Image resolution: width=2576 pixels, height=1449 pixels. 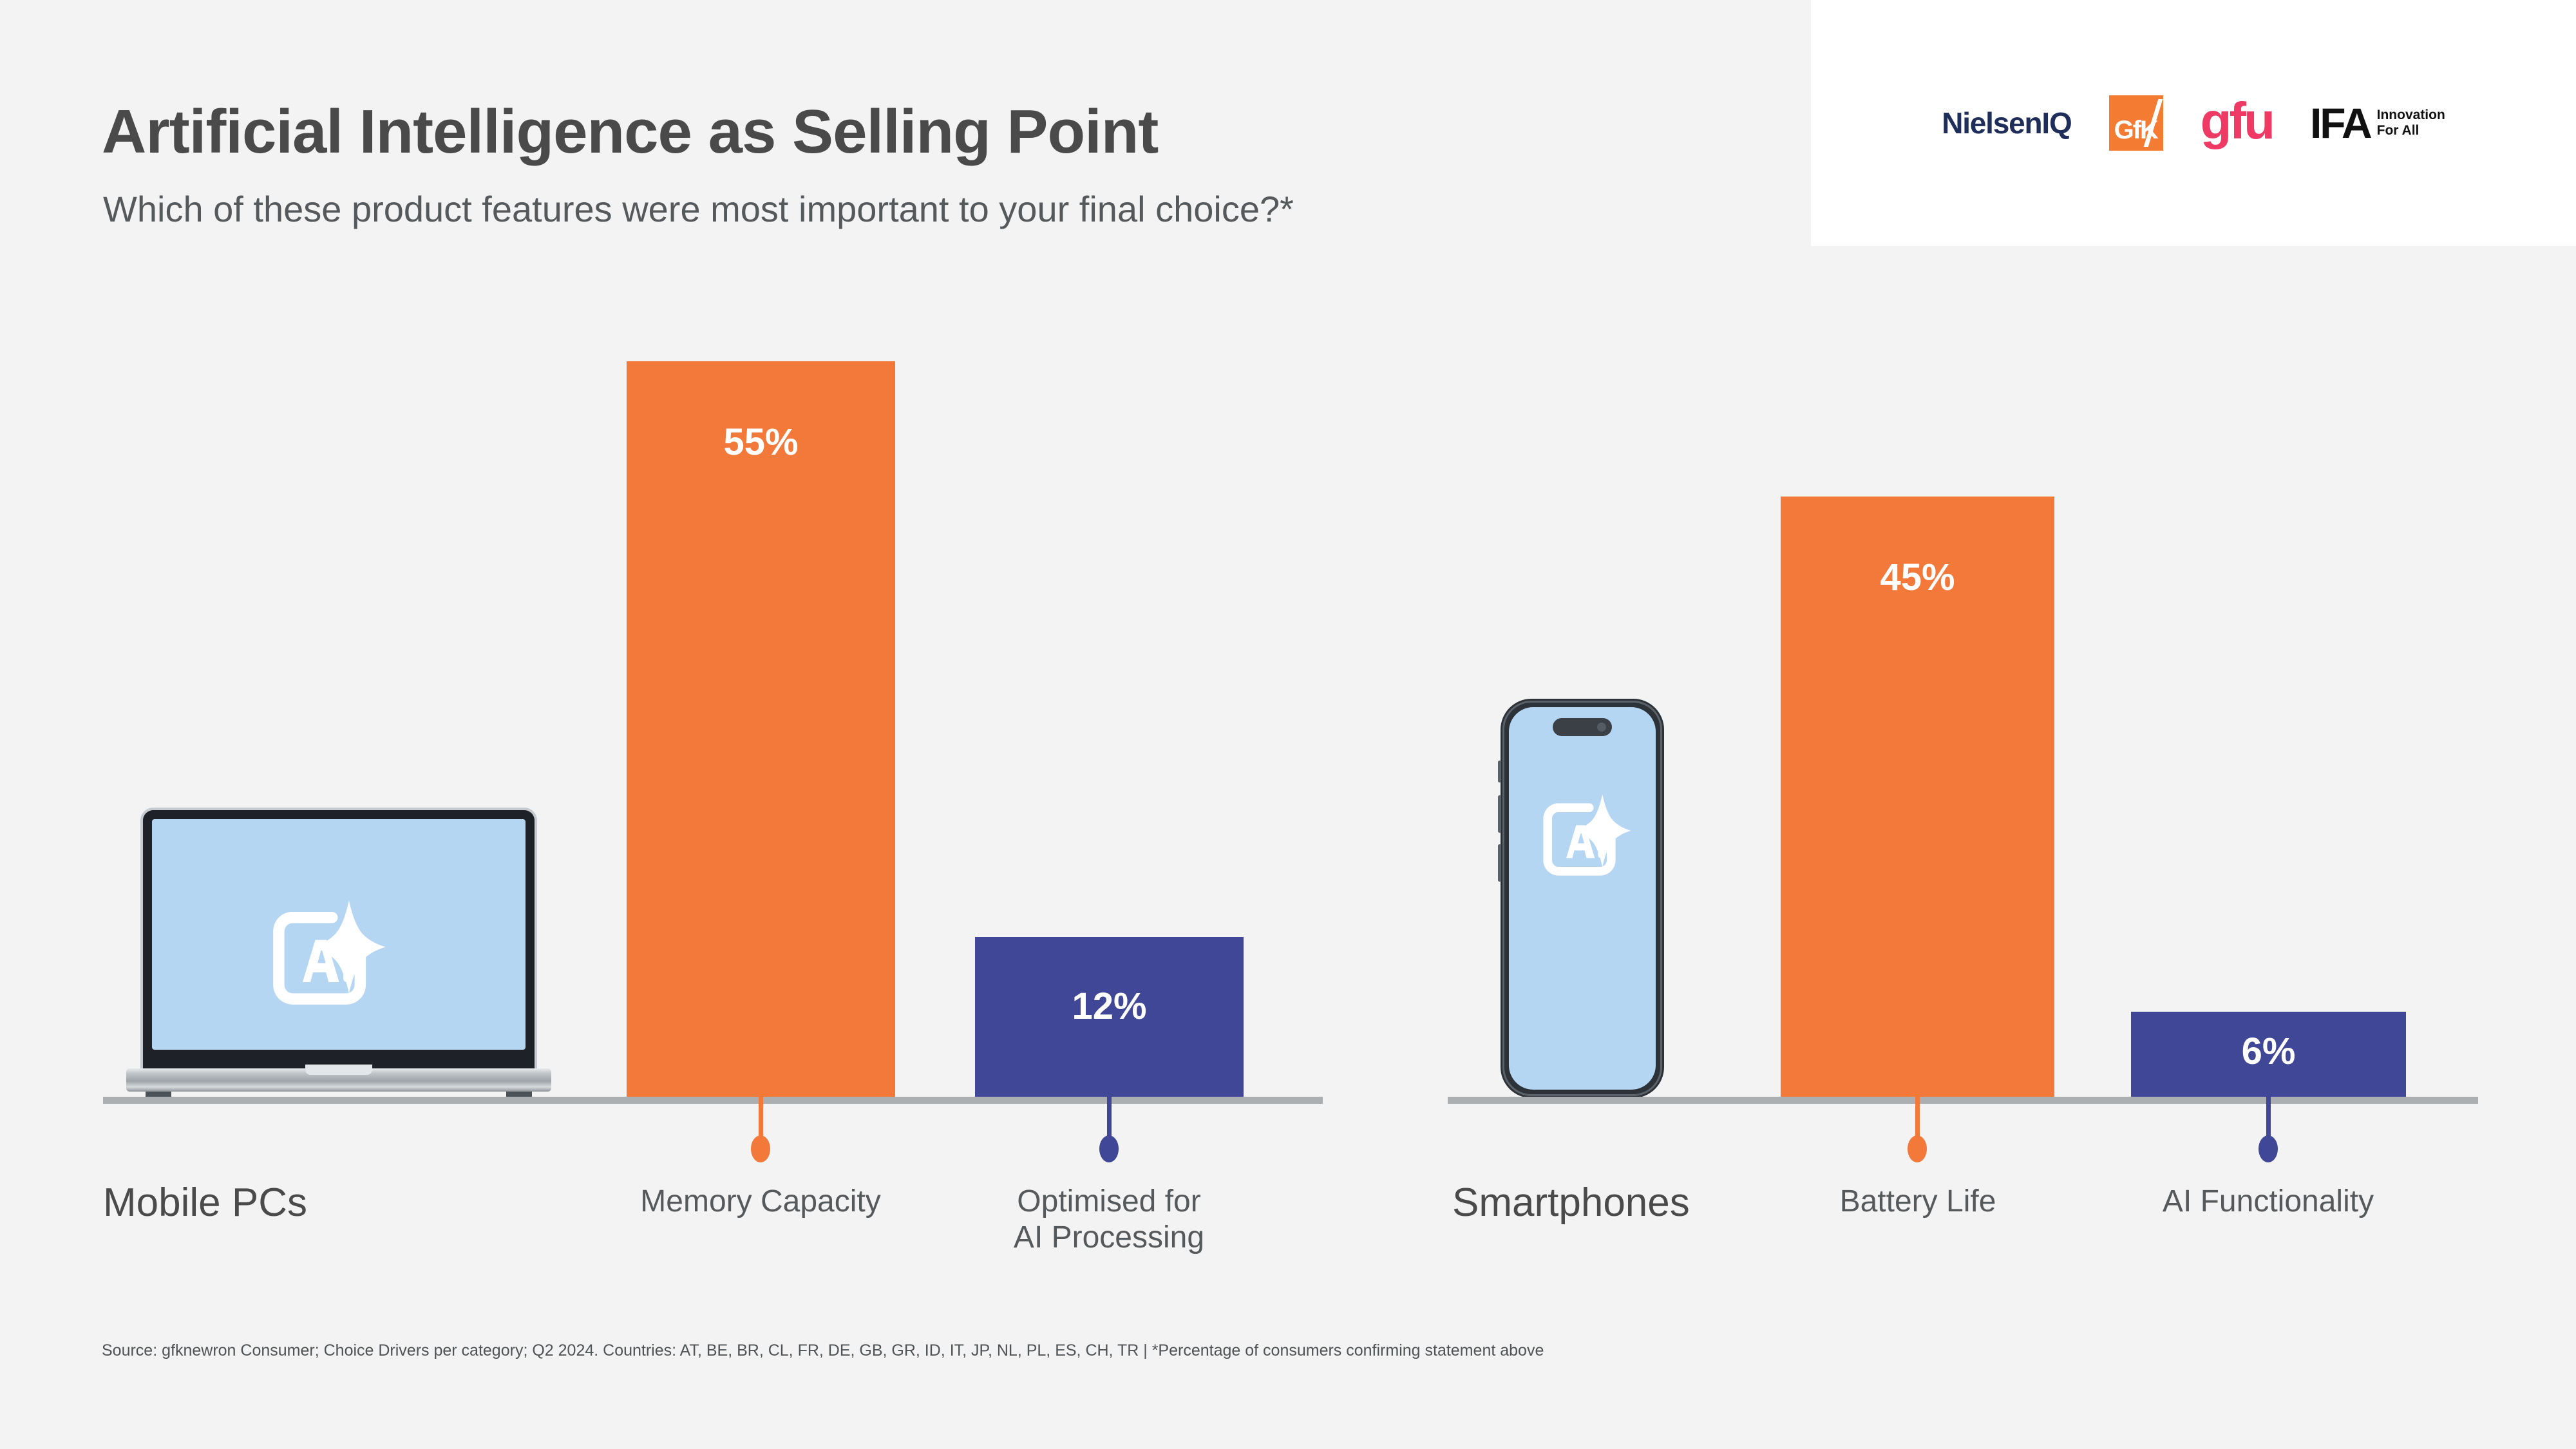 What do you see at coordinates (760, 1148) in the screenshot?
I see `leader-dot-memory-capacity` at bounding box center [760, 1148].